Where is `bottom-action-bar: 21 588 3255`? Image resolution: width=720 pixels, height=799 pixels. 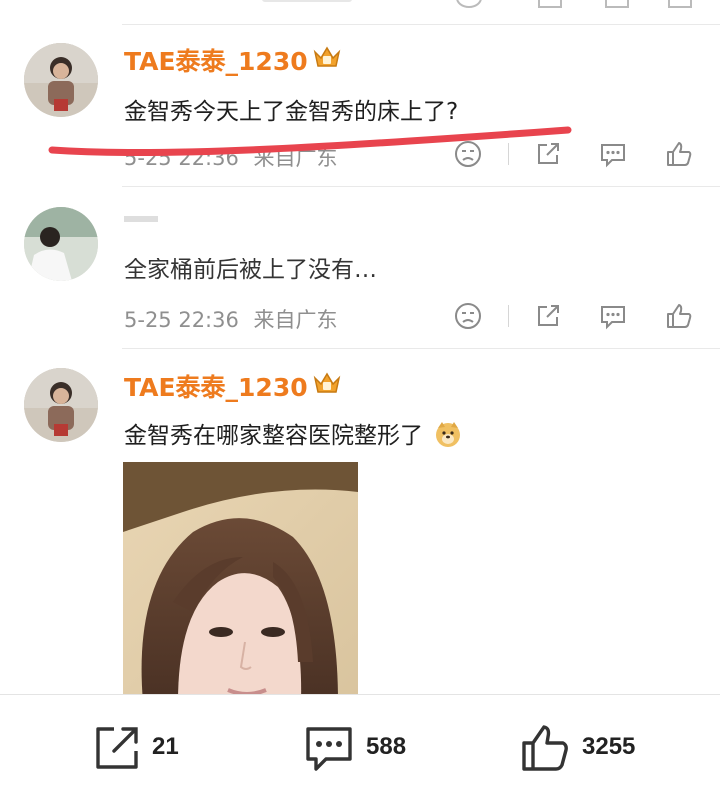 bottom-action-bar: 21 588 3255 is located at coordinates (360, 746).